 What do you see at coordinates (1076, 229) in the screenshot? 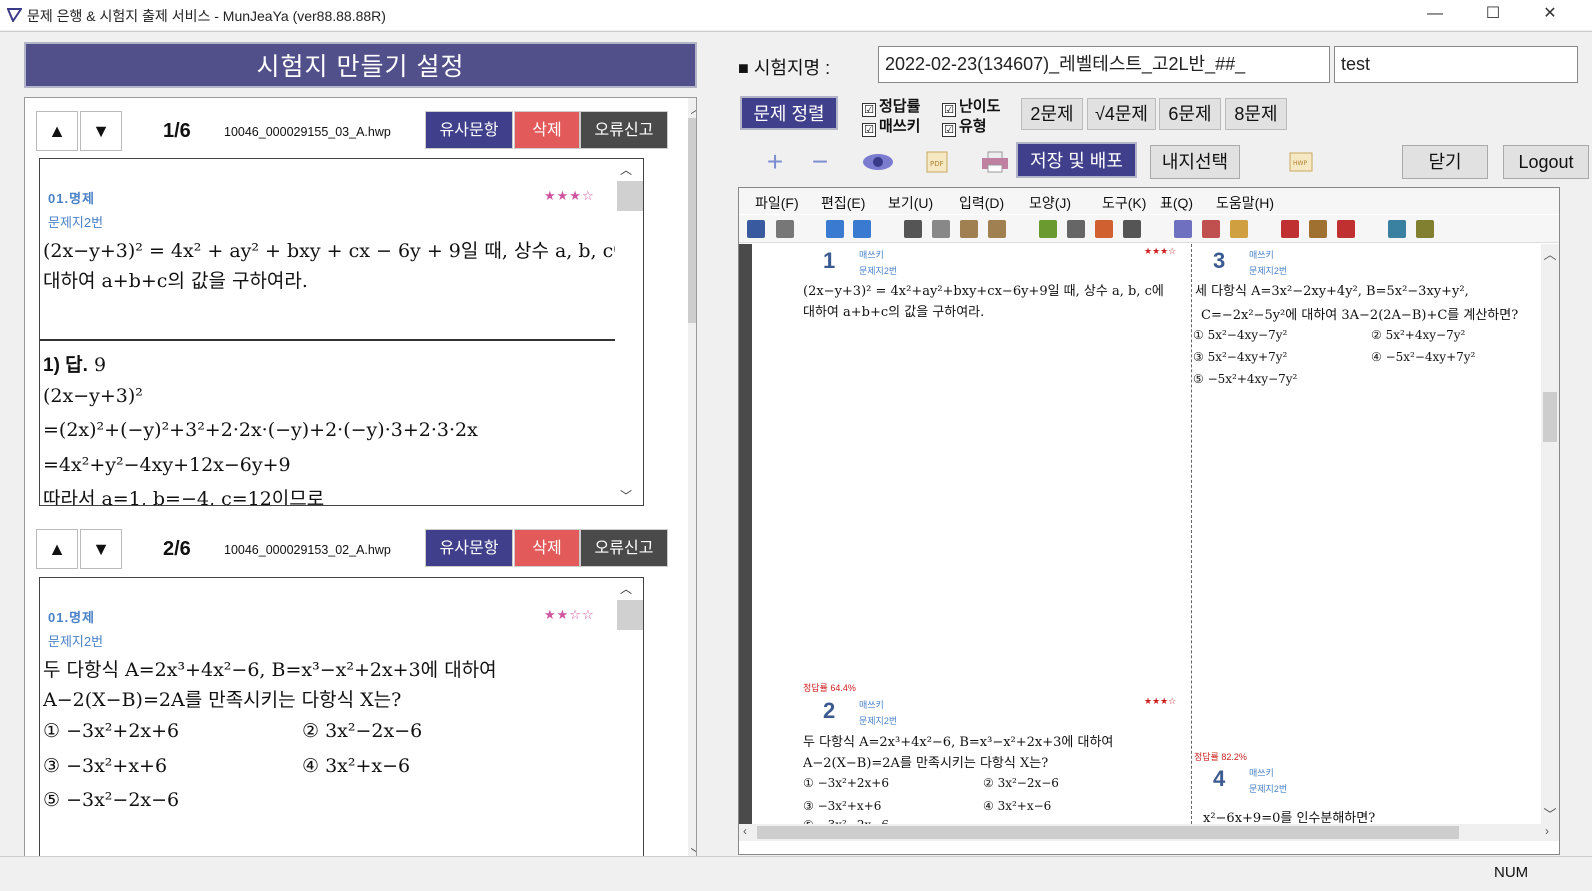
I see `align-icon` at bounding box center [1076, 229].